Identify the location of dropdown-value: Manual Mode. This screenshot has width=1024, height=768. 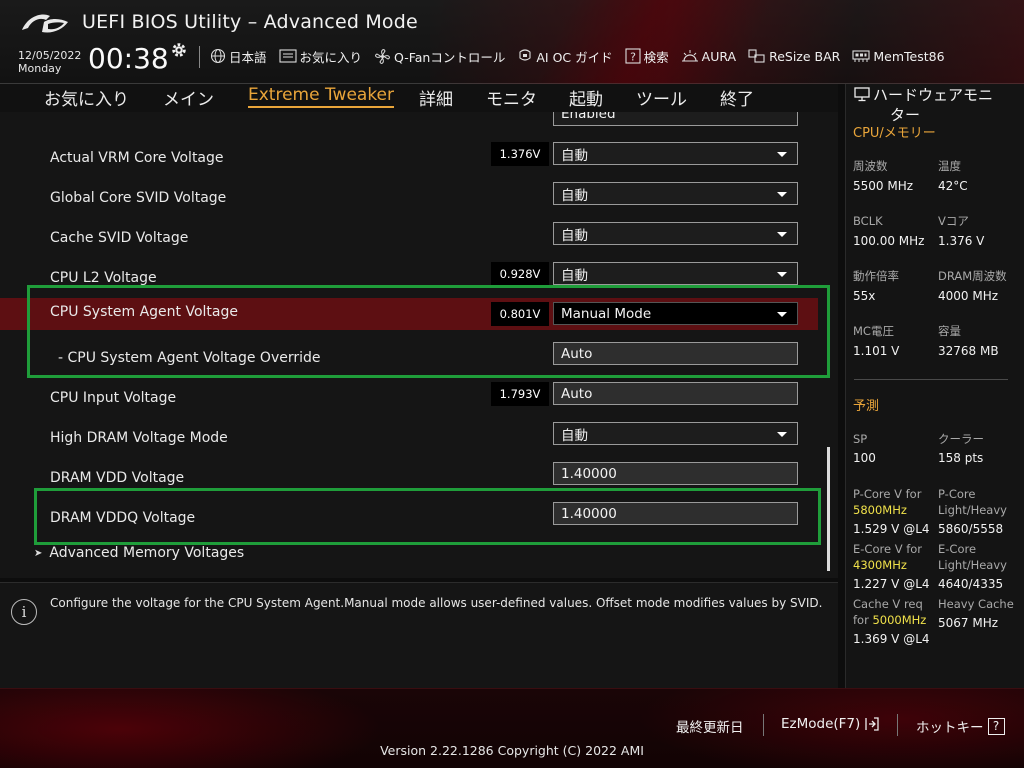
(606, 313).